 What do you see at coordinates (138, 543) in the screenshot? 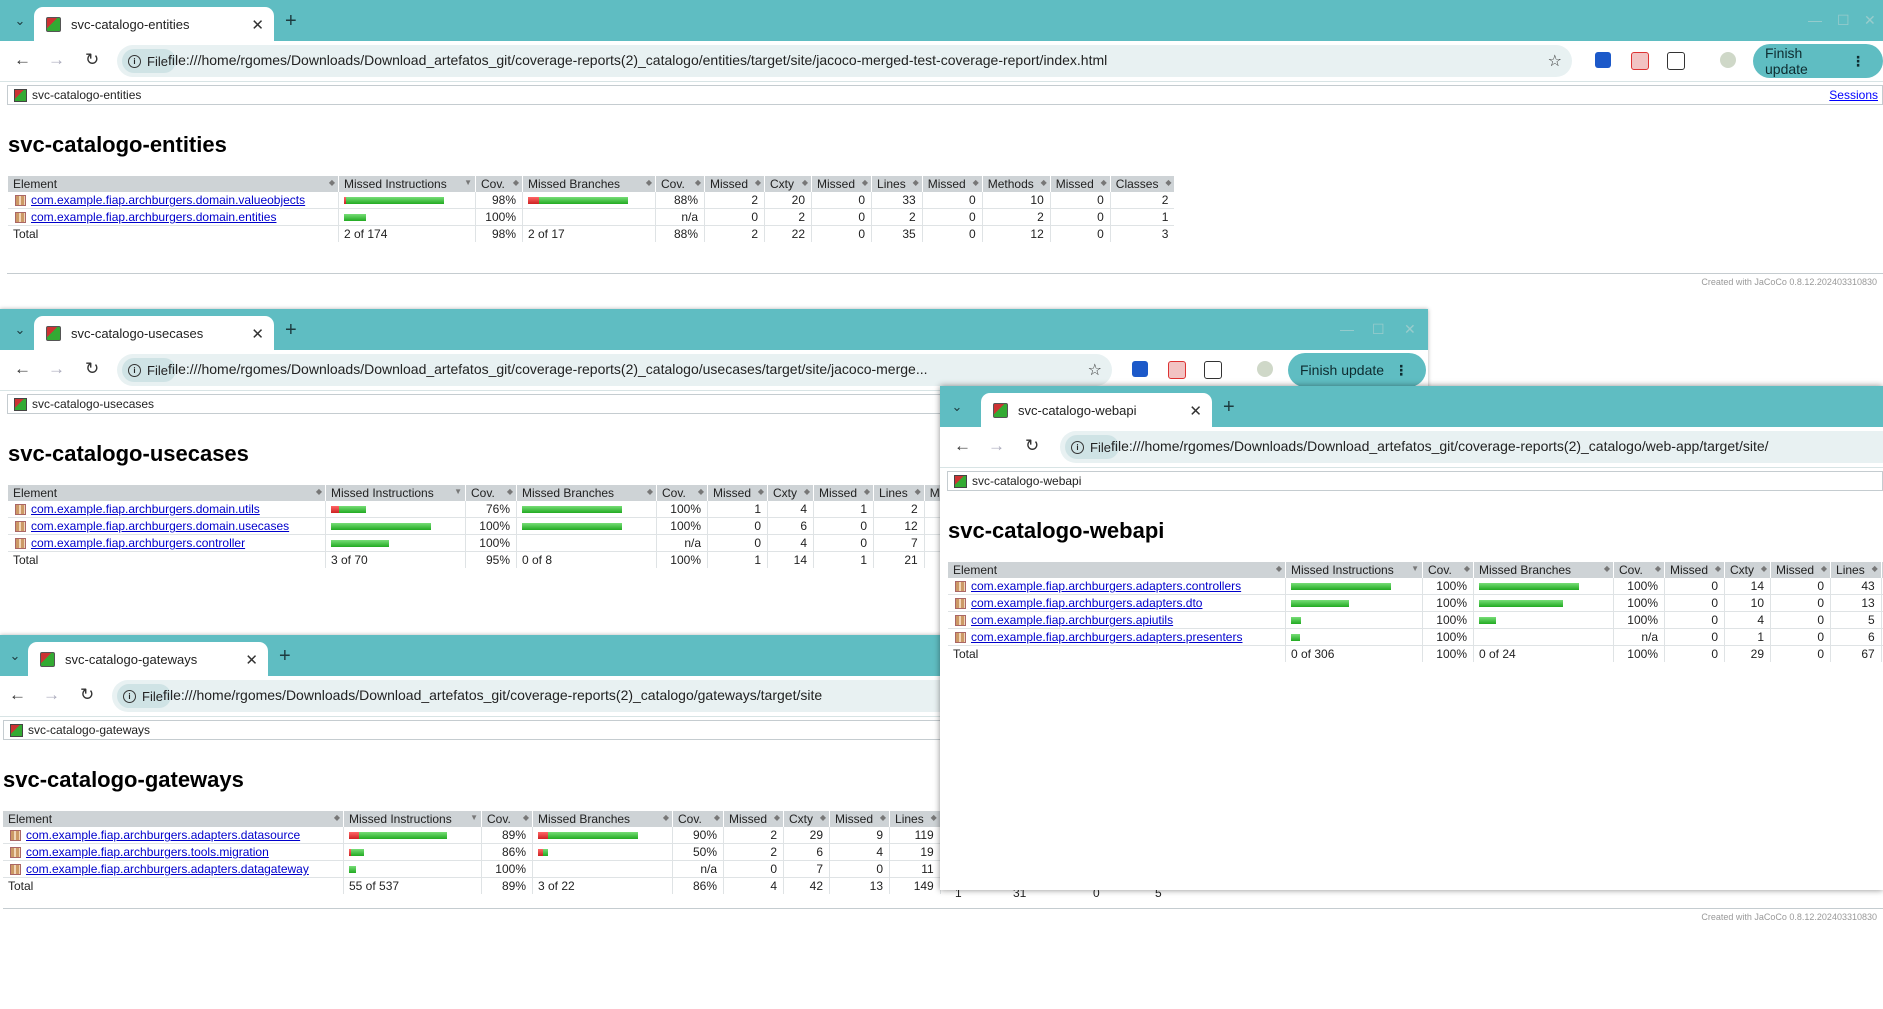
I see `package-link: com.example.fiap.archburgers.controller` at bounding box center [138, 543].